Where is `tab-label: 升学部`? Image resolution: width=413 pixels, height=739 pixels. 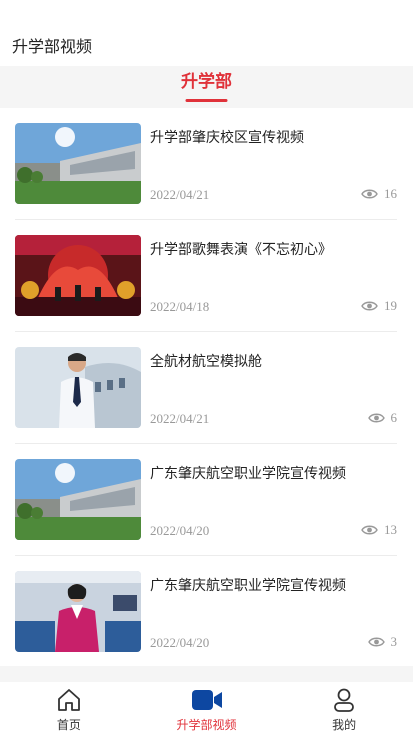
tab-label: 升学部 is located at coordinates (206, 82).